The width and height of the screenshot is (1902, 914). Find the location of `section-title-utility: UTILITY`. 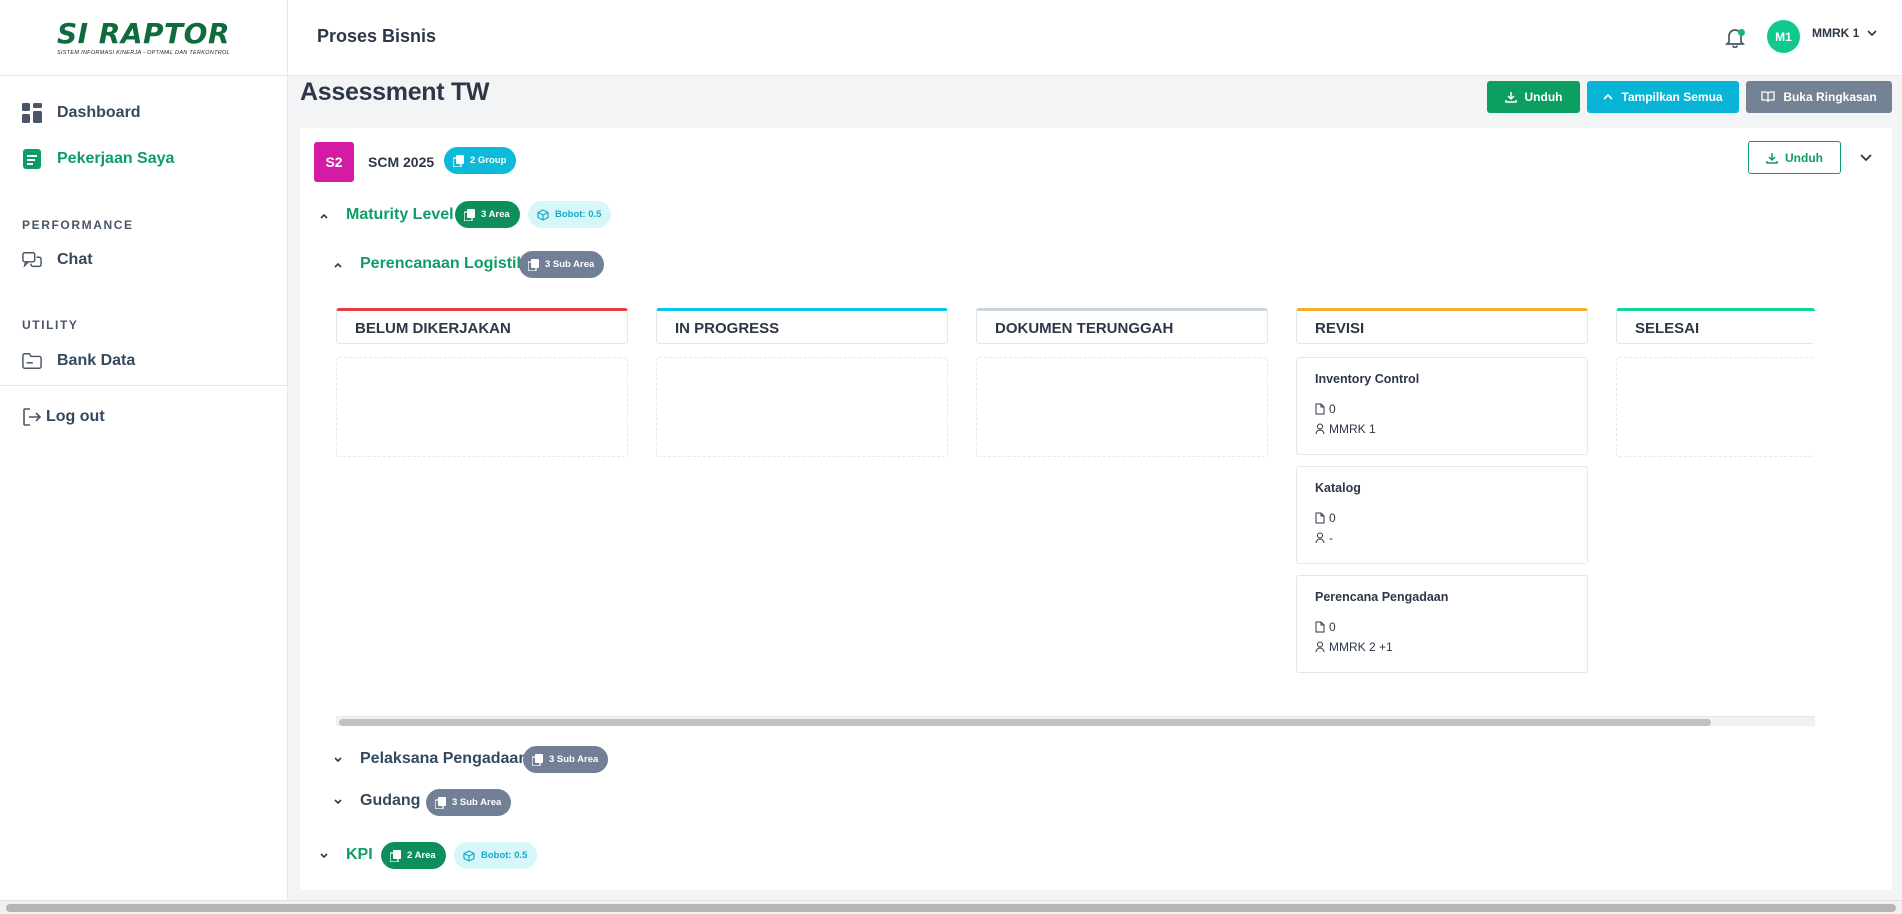

section-title-utility: UTILITY is located at coordinates (50, 325).